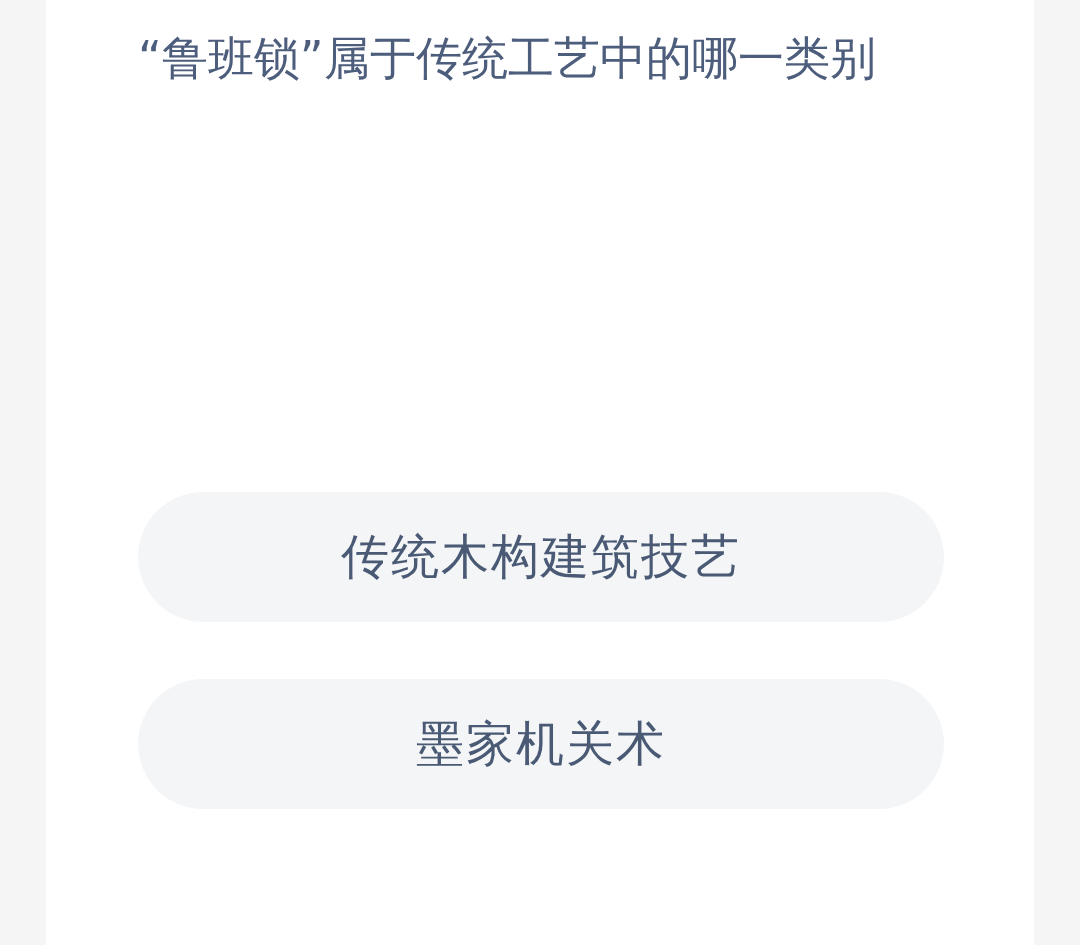 The image size is (1080, 945). I want to click on answer-option: 传统木构建筑技艺, so click(541, 557).